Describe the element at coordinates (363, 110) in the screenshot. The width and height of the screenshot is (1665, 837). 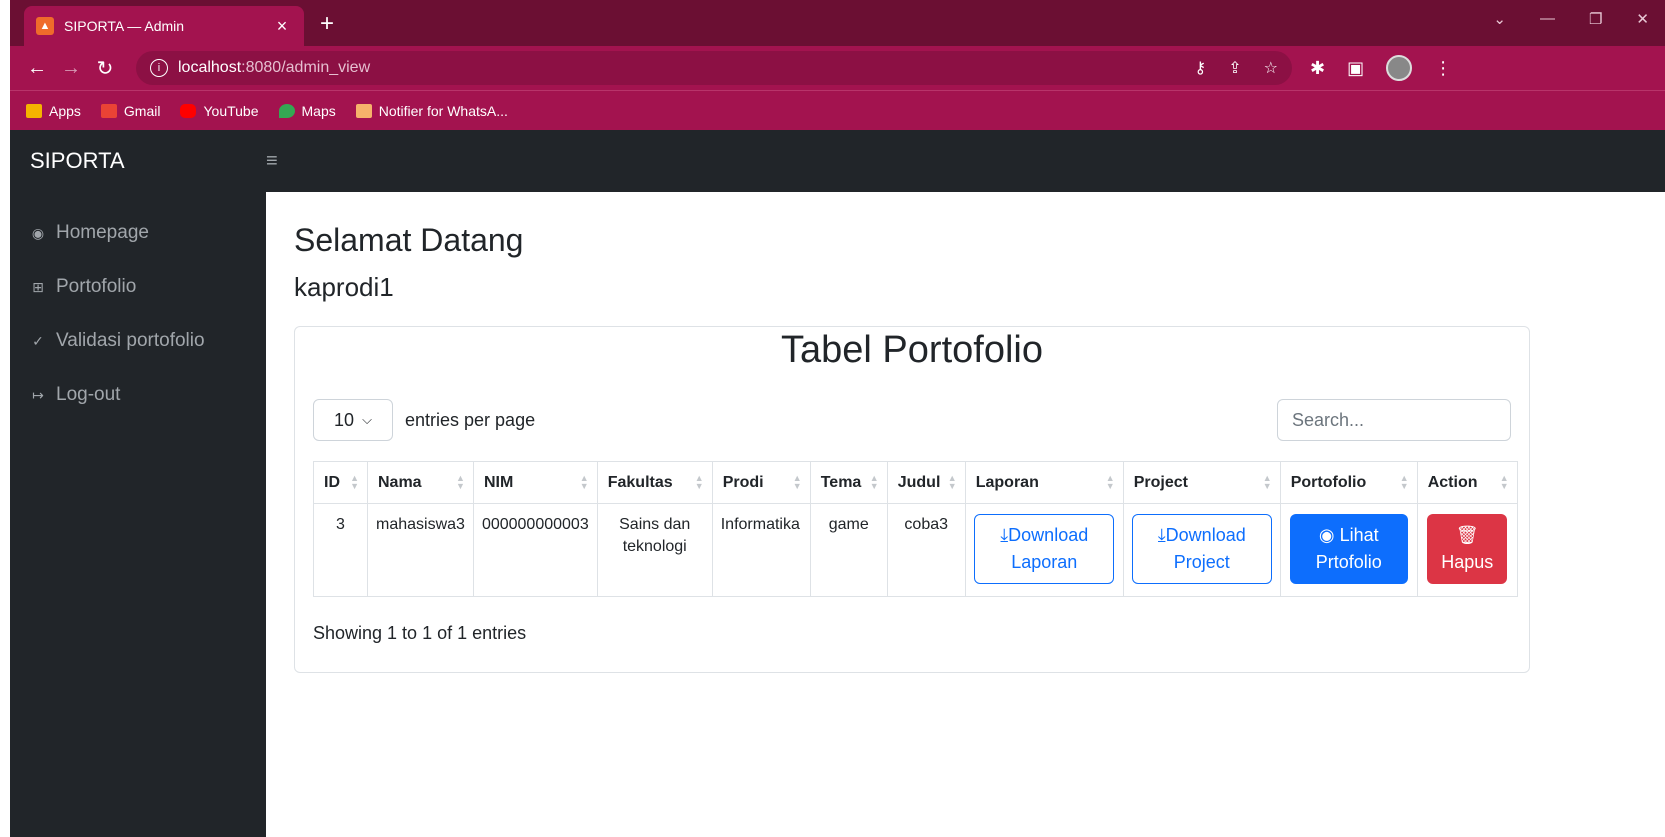
I see `notifier-icon` at that location.